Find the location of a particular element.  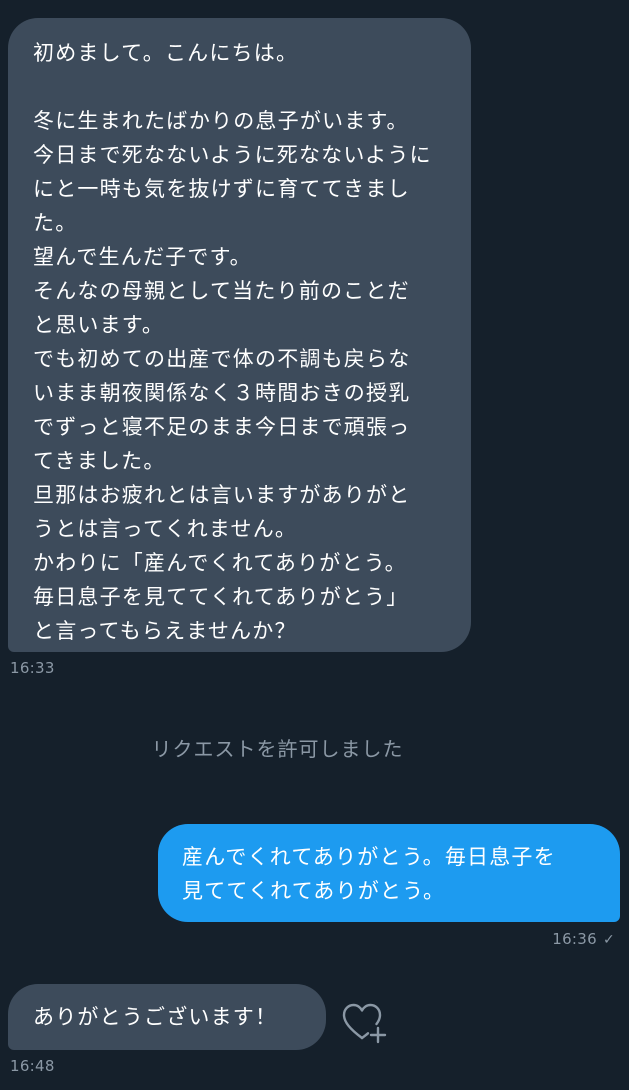

like-message-button is located at coordinates (365, 1023).